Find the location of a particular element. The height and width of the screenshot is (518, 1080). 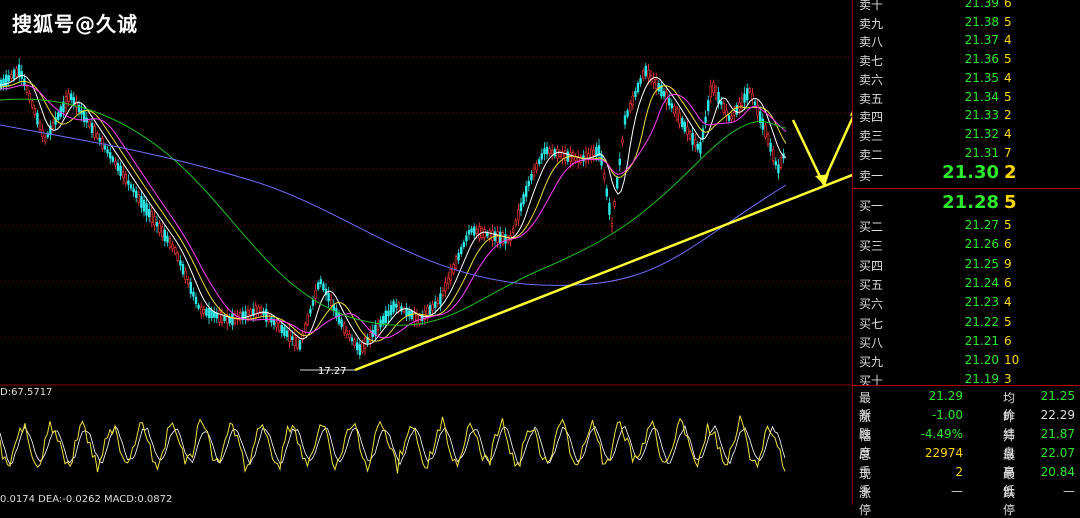

asks-level-price: 21.39 is located at coordinates (981, 5).